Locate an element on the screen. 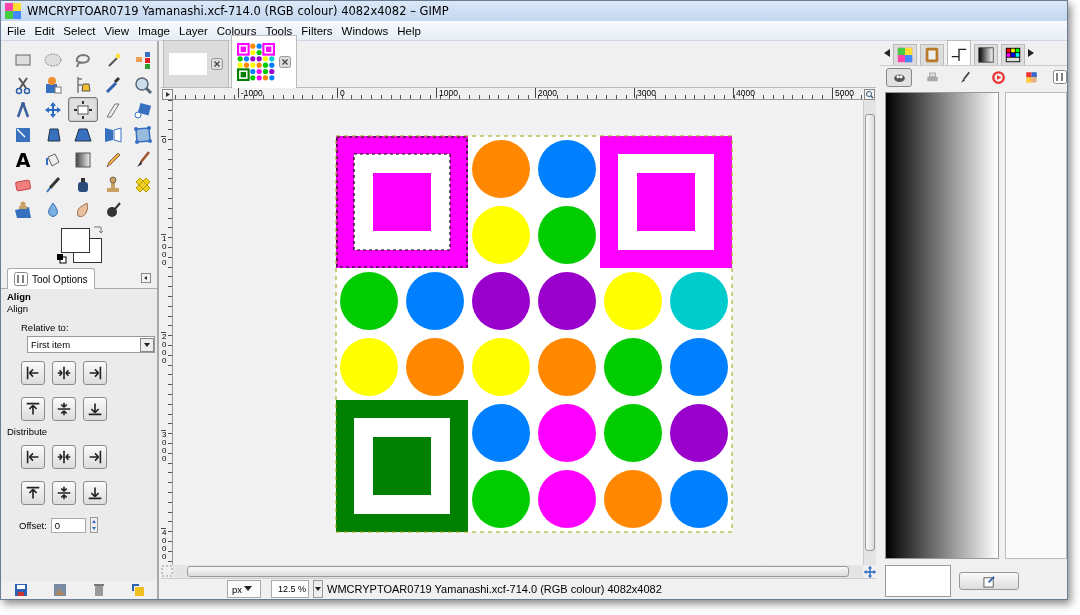 The width and height of the screenshot is (1080, 615). menu-item: Filters is located at coordinates (317, 30).